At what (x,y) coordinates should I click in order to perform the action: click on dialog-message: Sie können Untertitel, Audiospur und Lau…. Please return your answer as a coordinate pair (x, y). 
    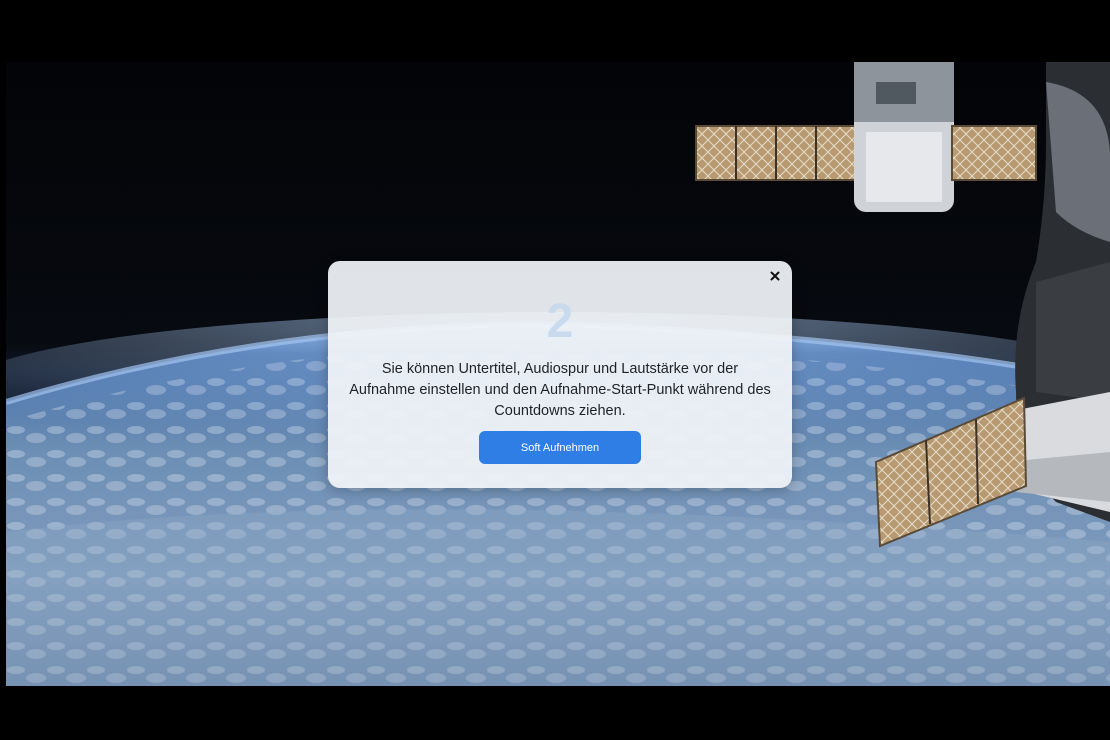
    Looking at the image, I should click on (560, 390).